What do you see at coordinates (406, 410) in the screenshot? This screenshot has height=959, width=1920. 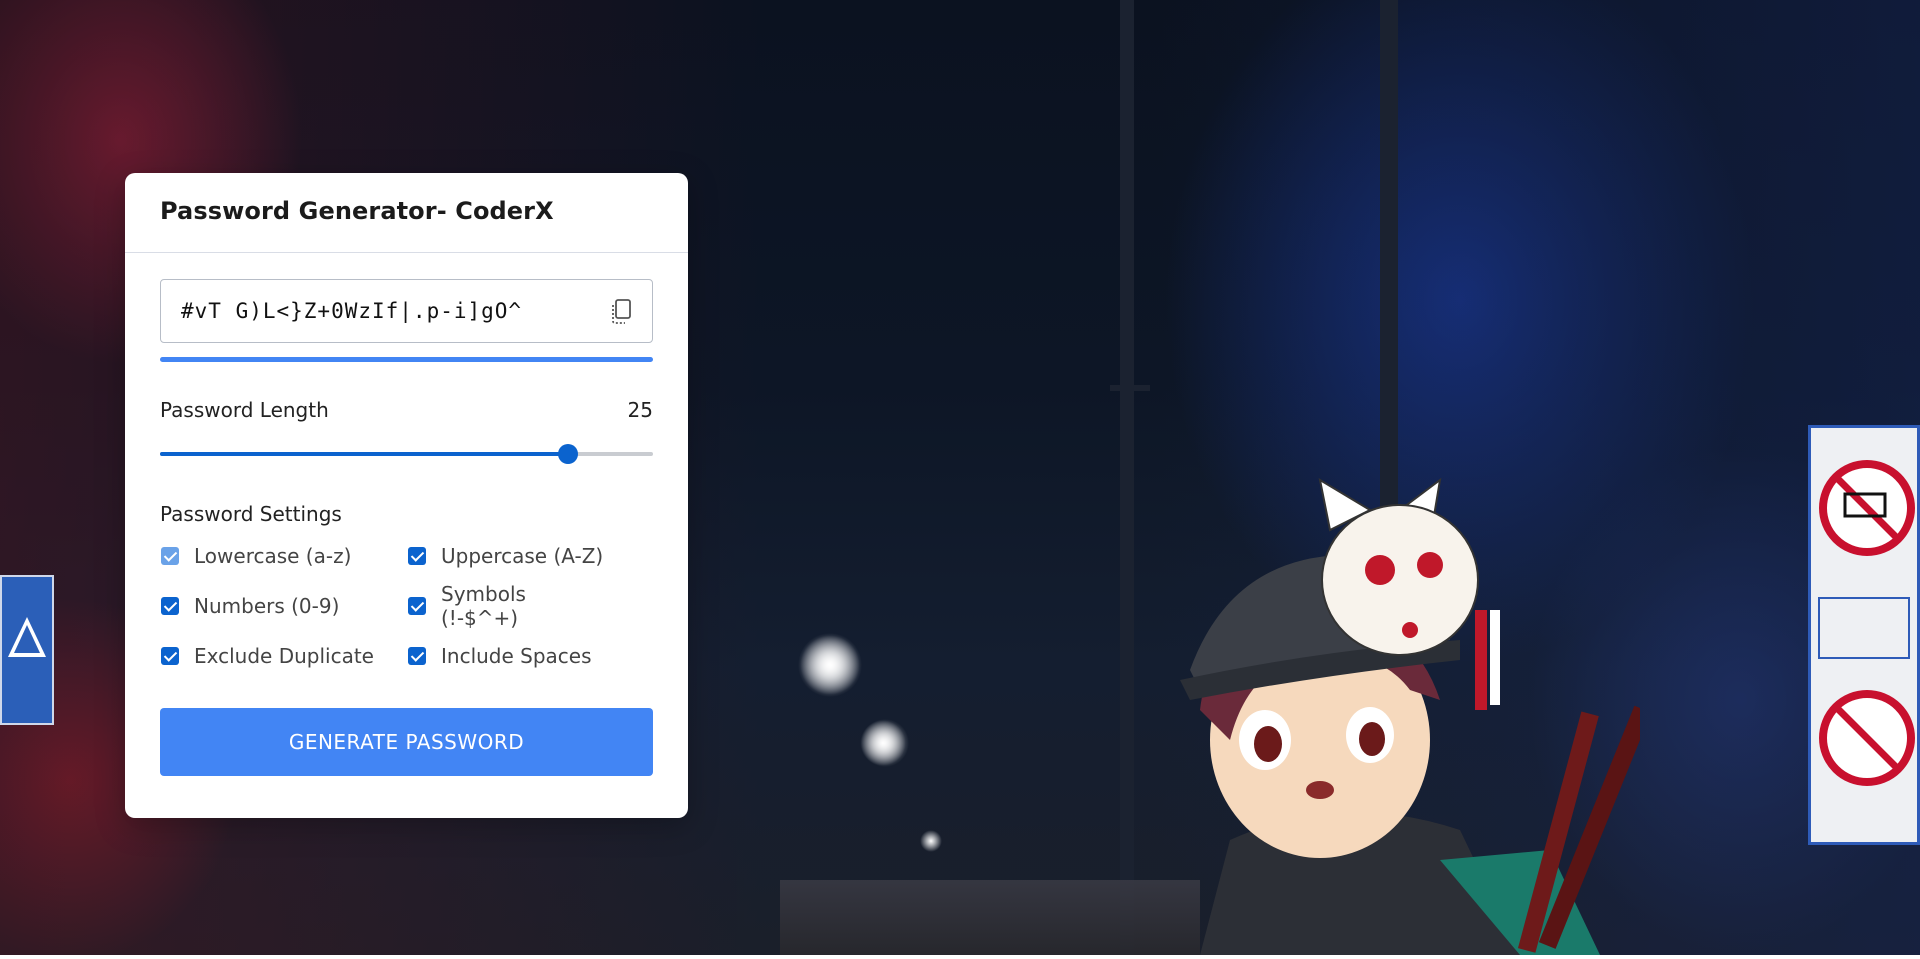 I see `password-length-row: Password Length 25` at bounding box center [406, 410].